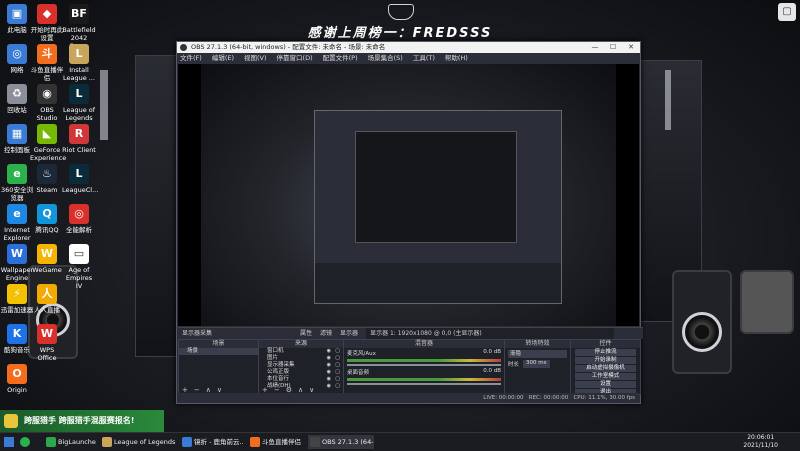 Image resolution: width=800 pixels, height=451 pixels. I want to click on banner-text: 感谢上周榜一：FREDSSS, so click(400, 33).